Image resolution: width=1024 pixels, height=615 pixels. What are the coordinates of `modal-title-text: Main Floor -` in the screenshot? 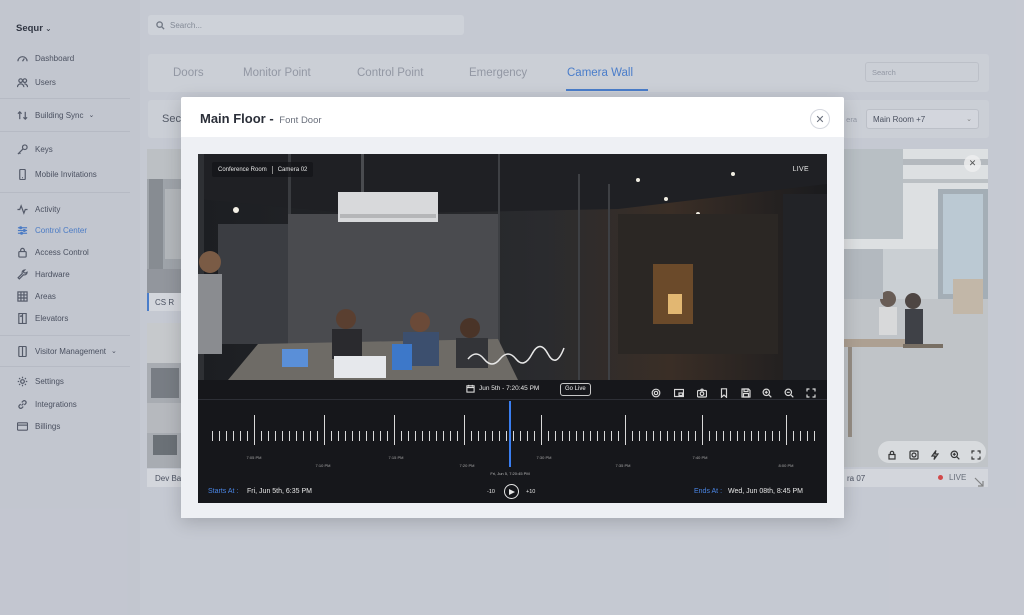 It's located at (237, 118).